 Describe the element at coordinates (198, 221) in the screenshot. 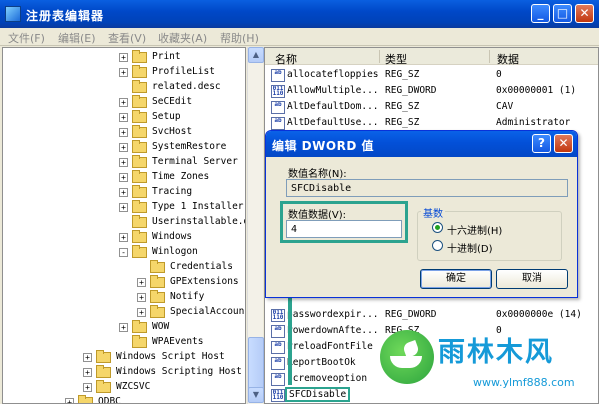

I see `tree-item-label: Userinstallable.d` at that location.